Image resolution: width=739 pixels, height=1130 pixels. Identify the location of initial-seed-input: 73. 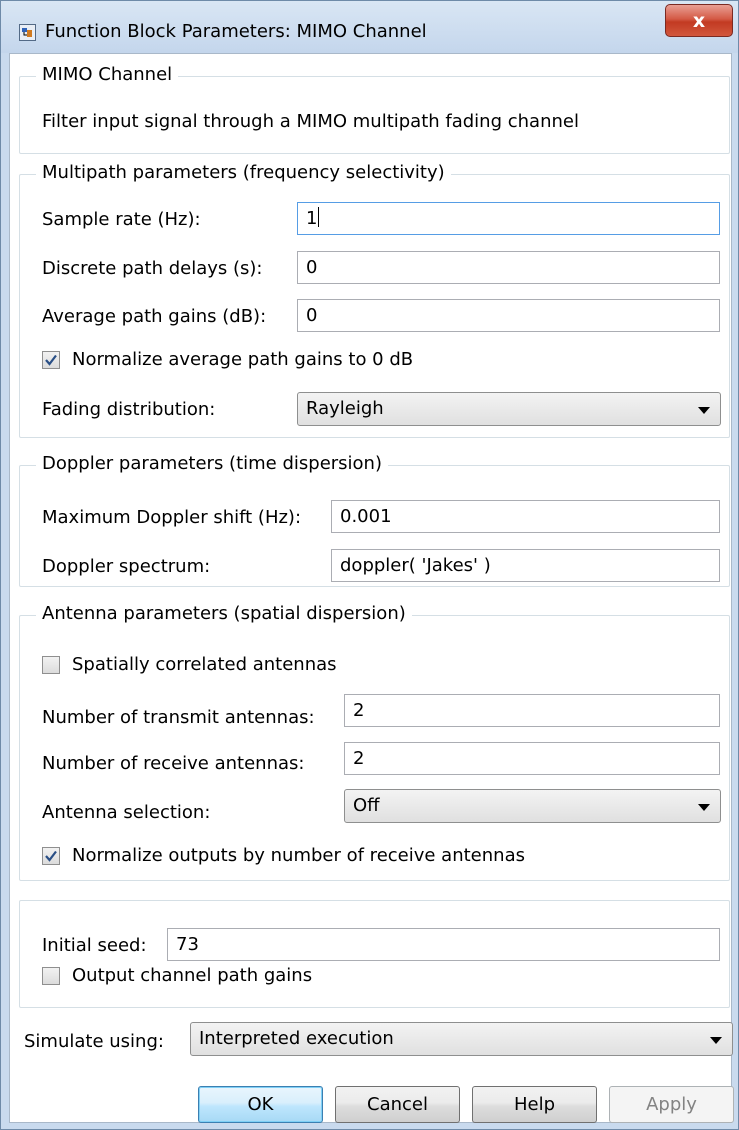
(443, 944).